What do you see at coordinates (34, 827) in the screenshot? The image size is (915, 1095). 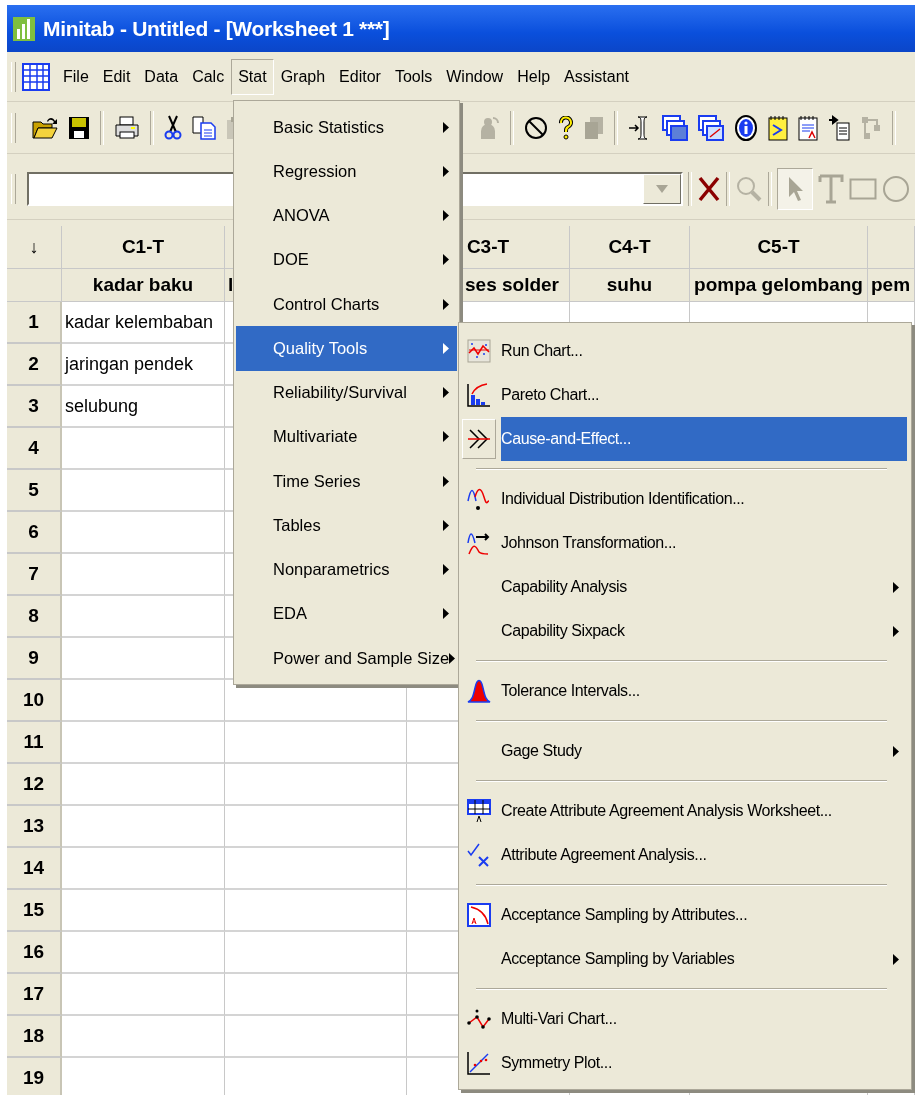 I see `row-header: 13` at bounding box center [34, 827].